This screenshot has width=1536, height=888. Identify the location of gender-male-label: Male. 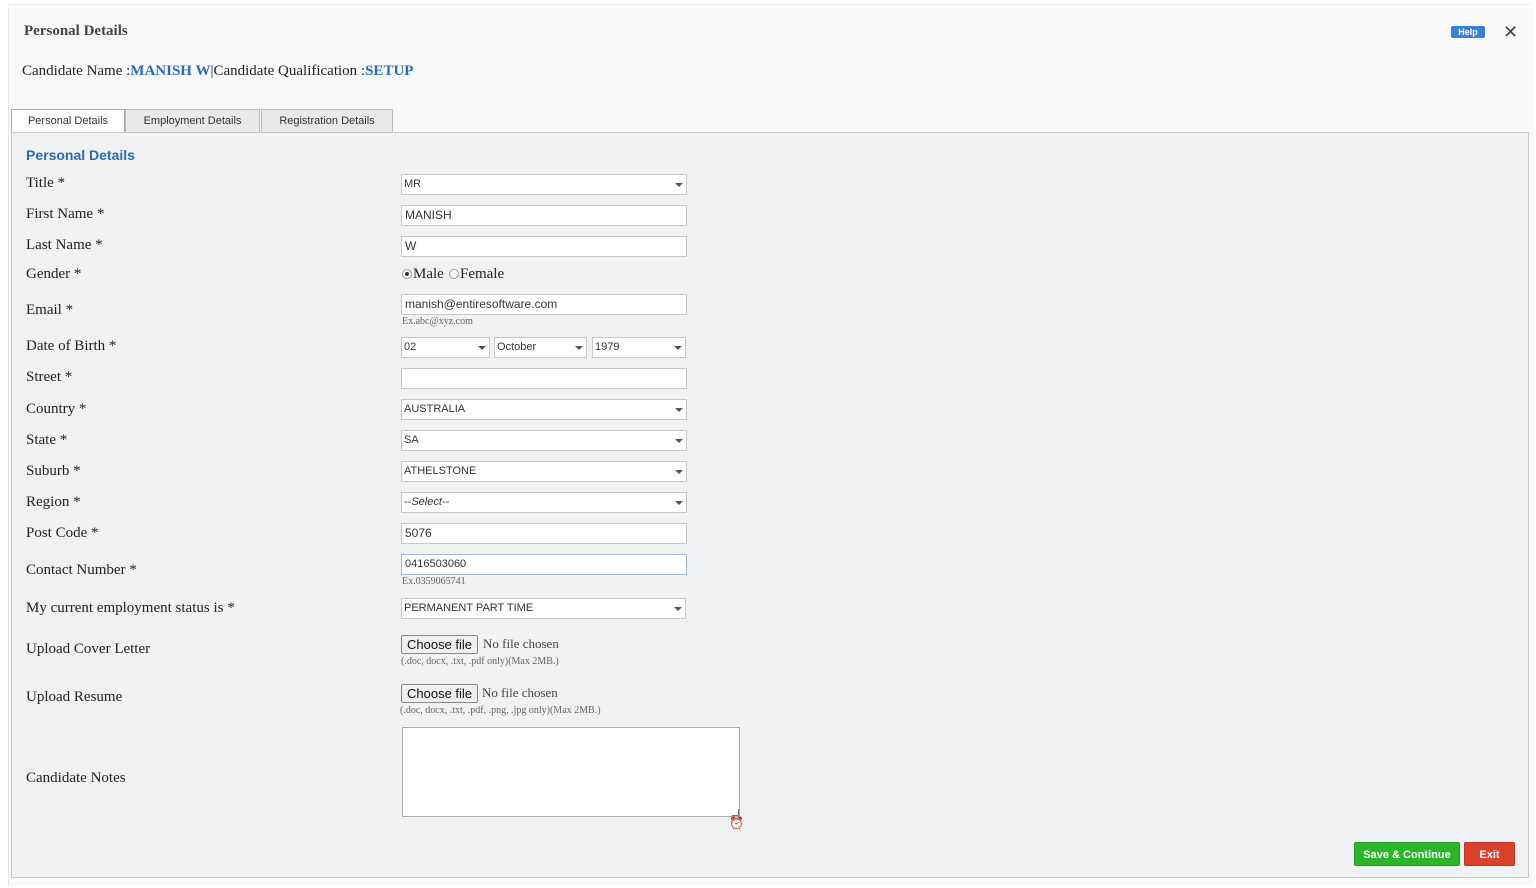
(428, 274).